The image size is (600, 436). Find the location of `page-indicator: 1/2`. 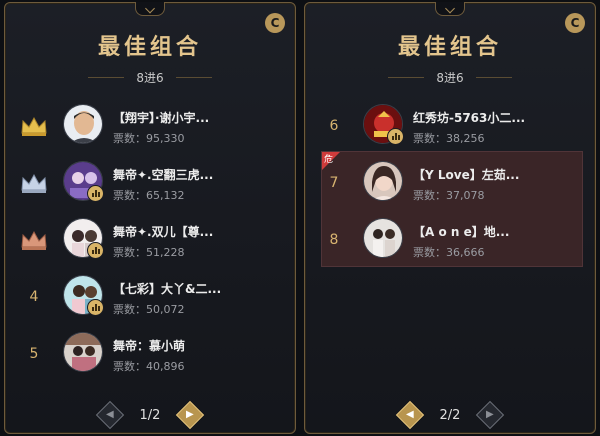

page-indicator: 1/2 is located at coordinates (150, 415).